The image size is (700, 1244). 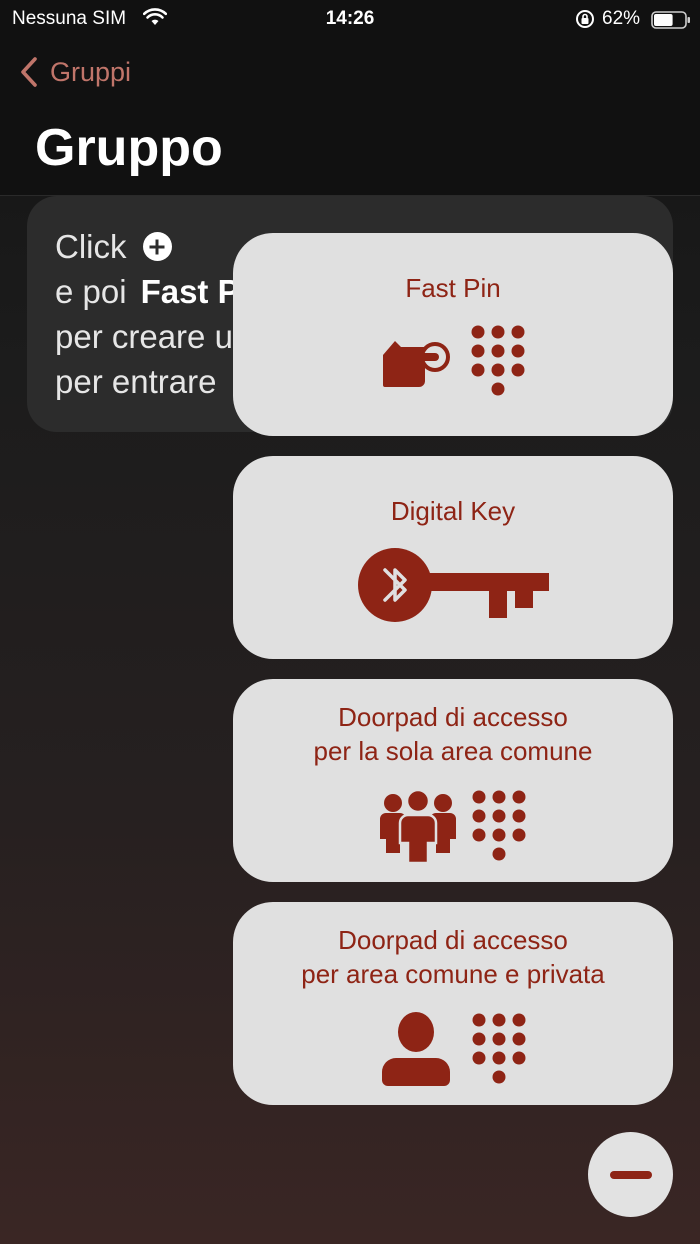 I want to click on battery-icon, so click(x=671, y=23).